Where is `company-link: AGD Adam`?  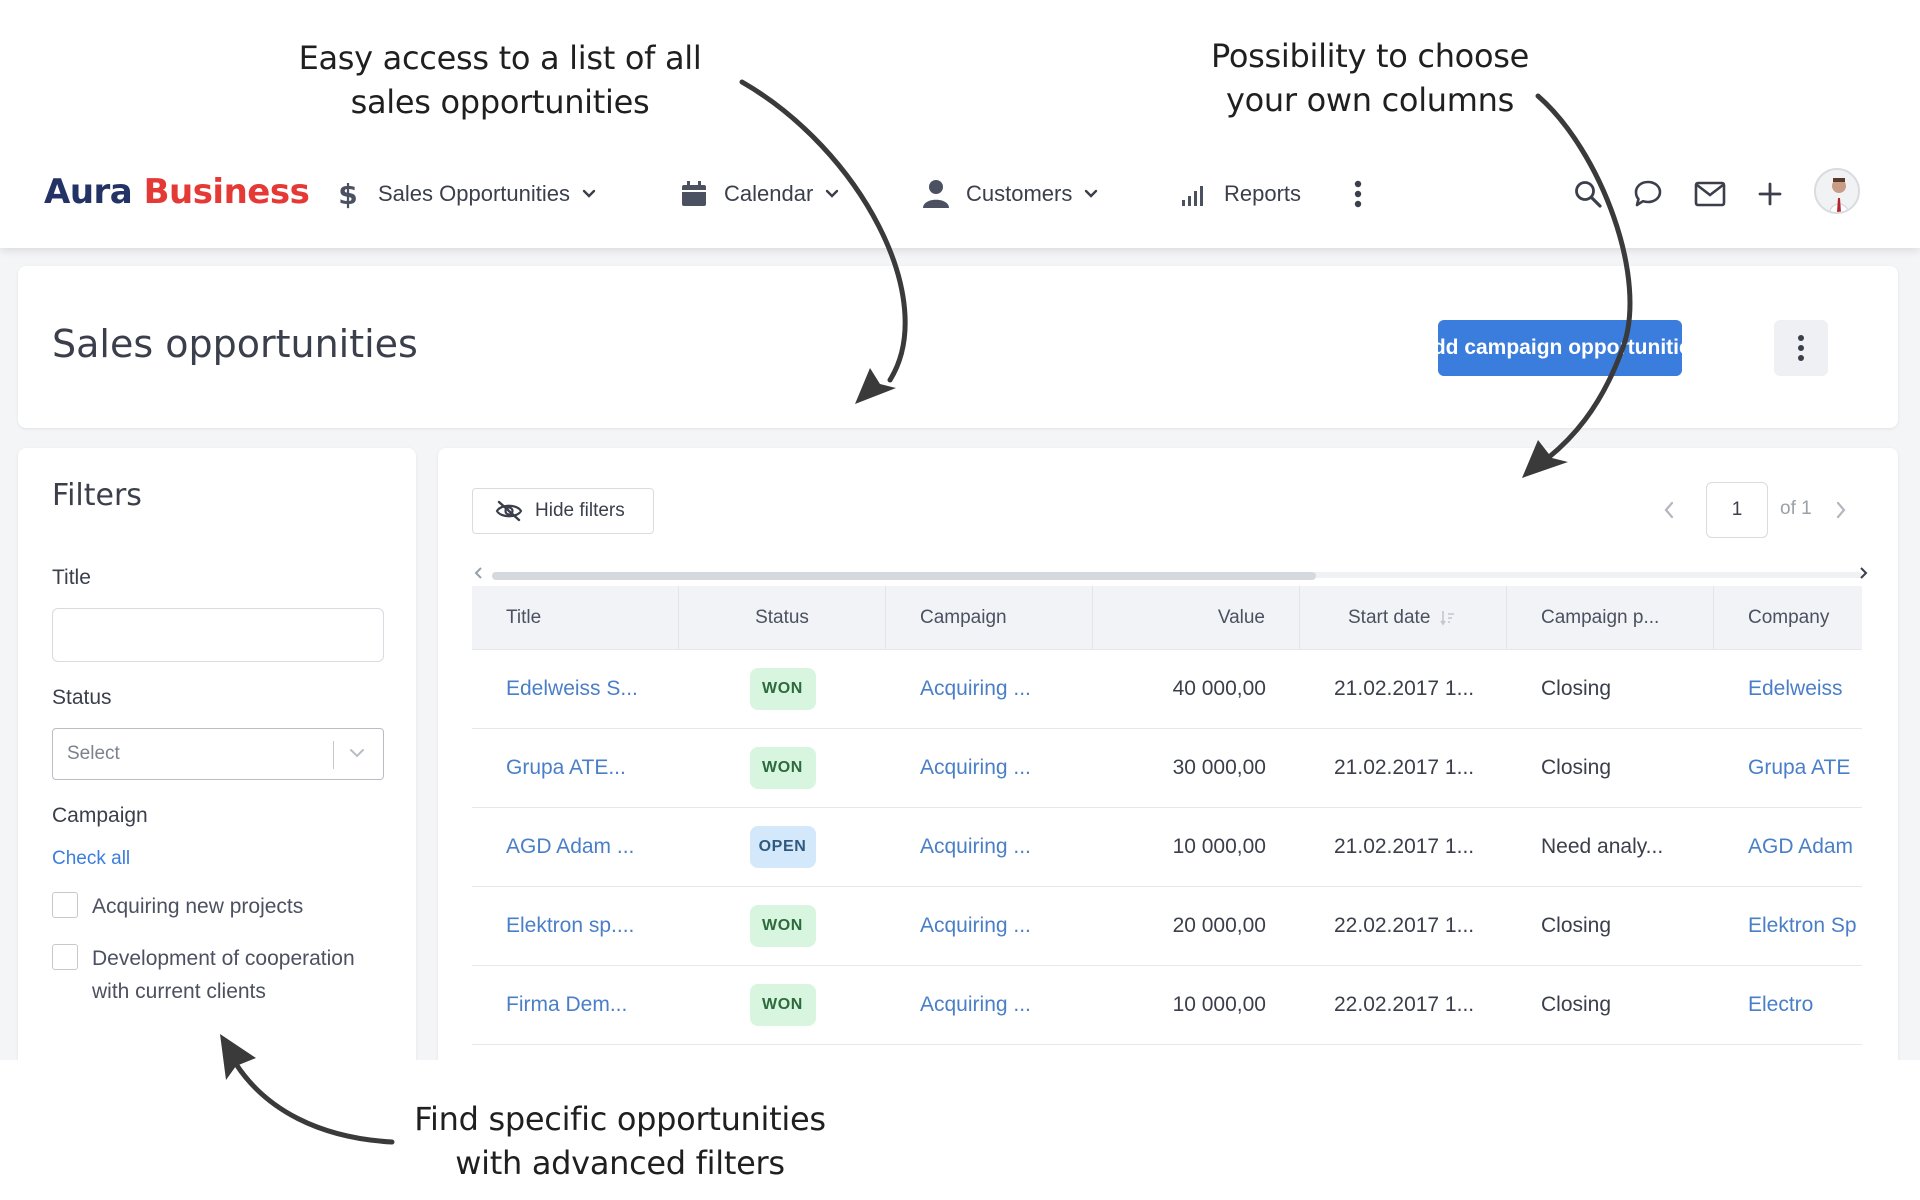
company-link: AGD Adam is located at coordinates (1800, 847).